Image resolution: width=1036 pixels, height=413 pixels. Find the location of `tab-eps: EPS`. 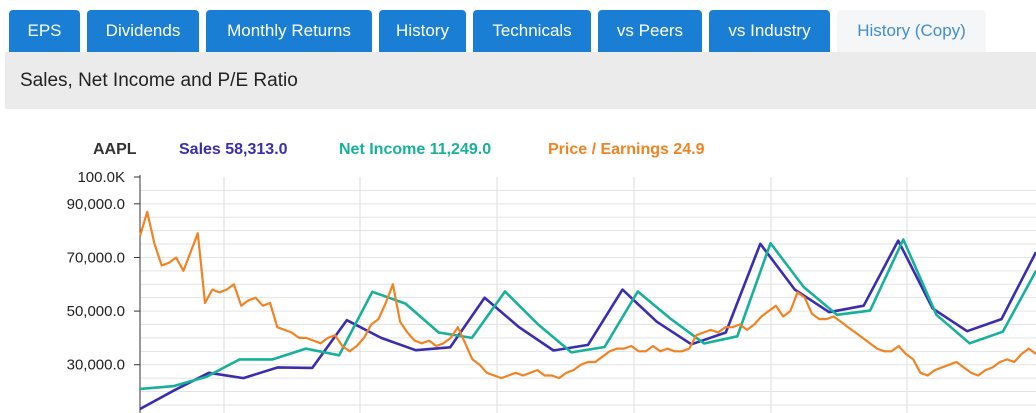

tab-eps: EPS is located at coordinates (44, 31).